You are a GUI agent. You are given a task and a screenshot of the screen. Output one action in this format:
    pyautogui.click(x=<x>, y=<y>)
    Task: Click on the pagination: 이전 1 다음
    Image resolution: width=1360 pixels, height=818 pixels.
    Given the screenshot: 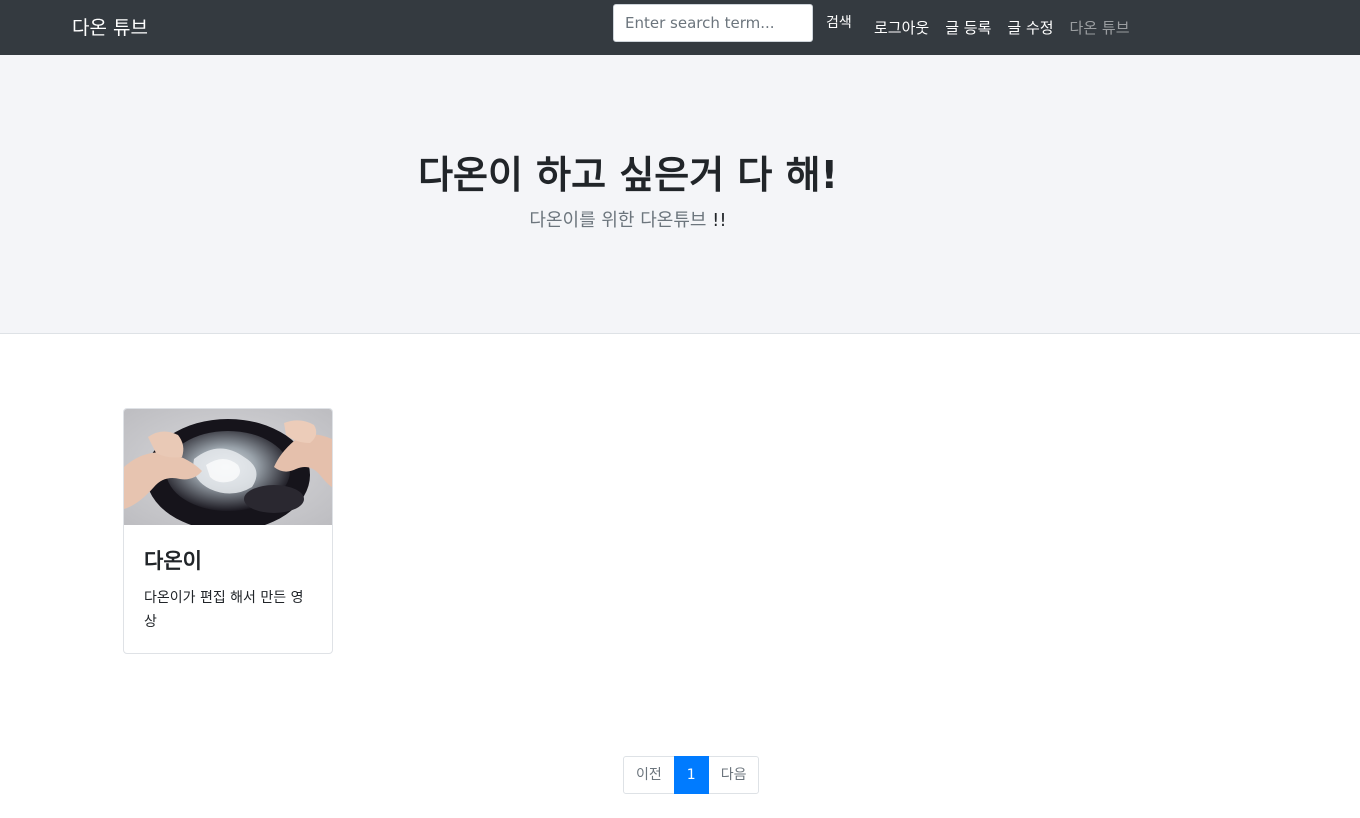 What is the action you would take?
    pyautogui.click(x=691, y=775)
    